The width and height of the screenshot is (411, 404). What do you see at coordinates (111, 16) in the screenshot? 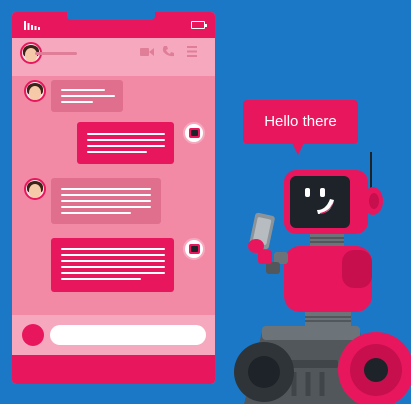
I see `phone-notch` at bounding box center [111, 16].